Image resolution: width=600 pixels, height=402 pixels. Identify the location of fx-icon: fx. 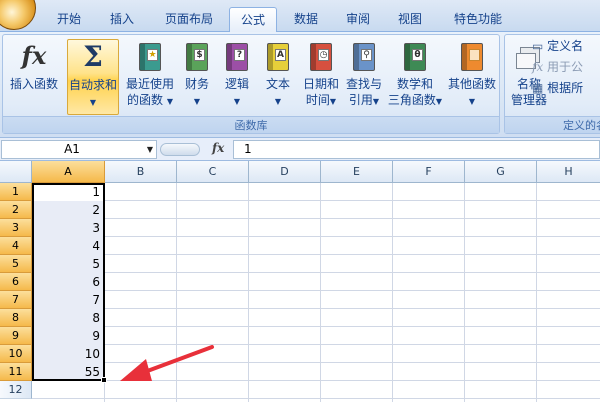
(34, 55).